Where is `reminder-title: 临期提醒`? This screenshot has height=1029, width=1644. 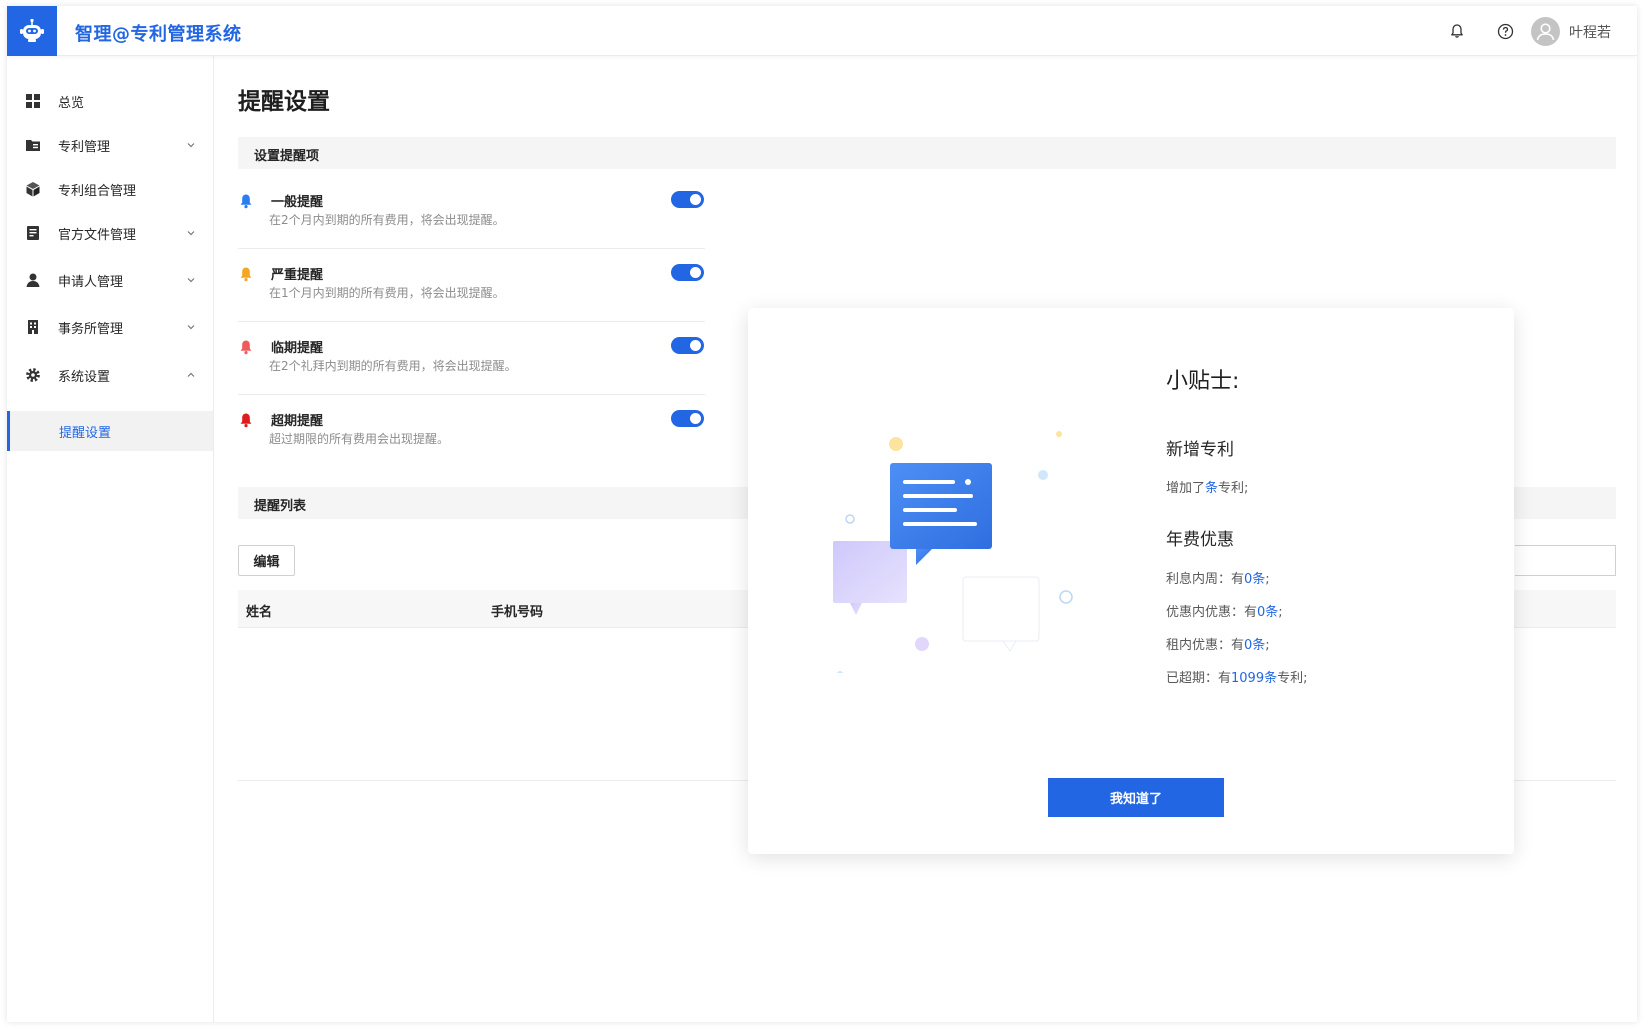
reminder-title: 临期提醒 is located at coordinates (297, 348).